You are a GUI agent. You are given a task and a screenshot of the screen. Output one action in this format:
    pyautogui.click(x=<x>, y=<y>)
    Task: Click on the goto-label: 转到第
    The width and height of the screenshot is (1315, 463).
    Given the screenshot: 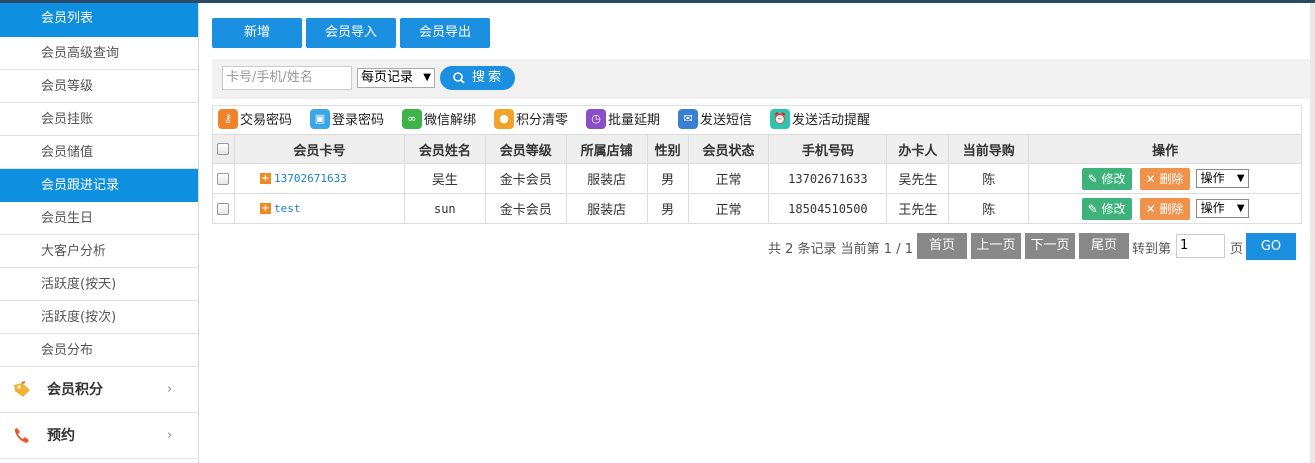 What is the action you would take?
    pyautogui.click(x=1152, y=249)
    